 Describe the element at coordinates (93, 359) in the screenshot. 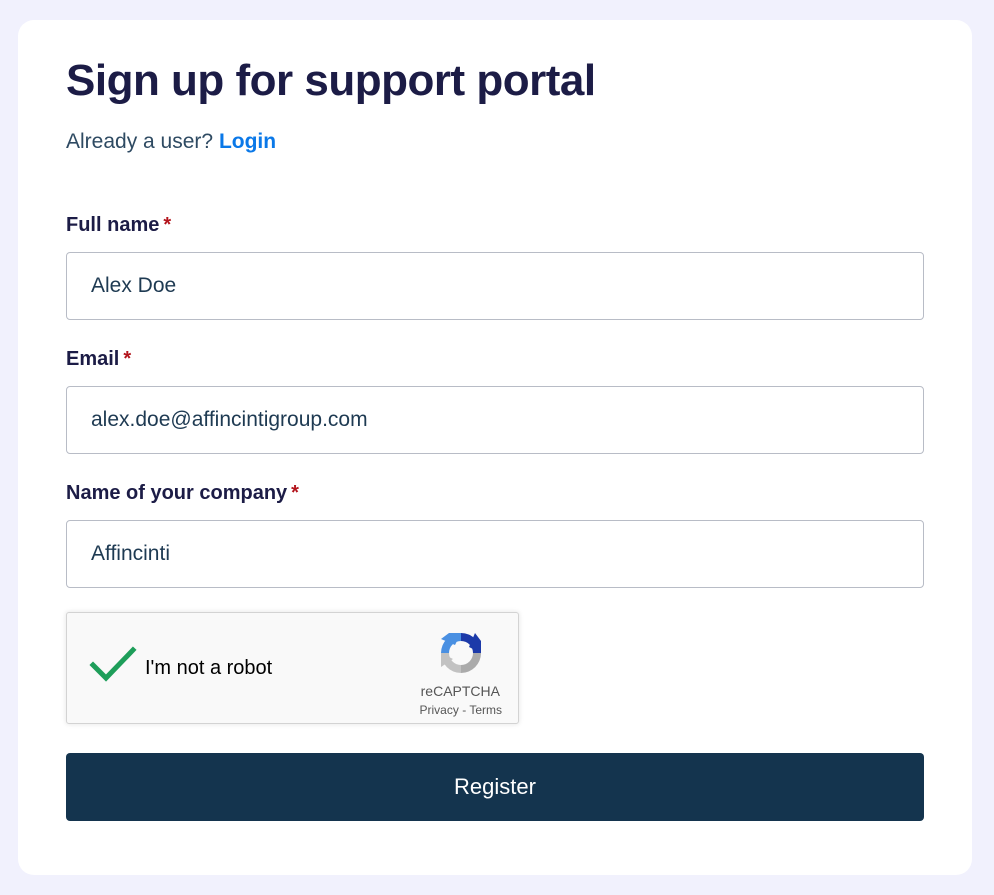

I see `email-label-text: Email` at that location.